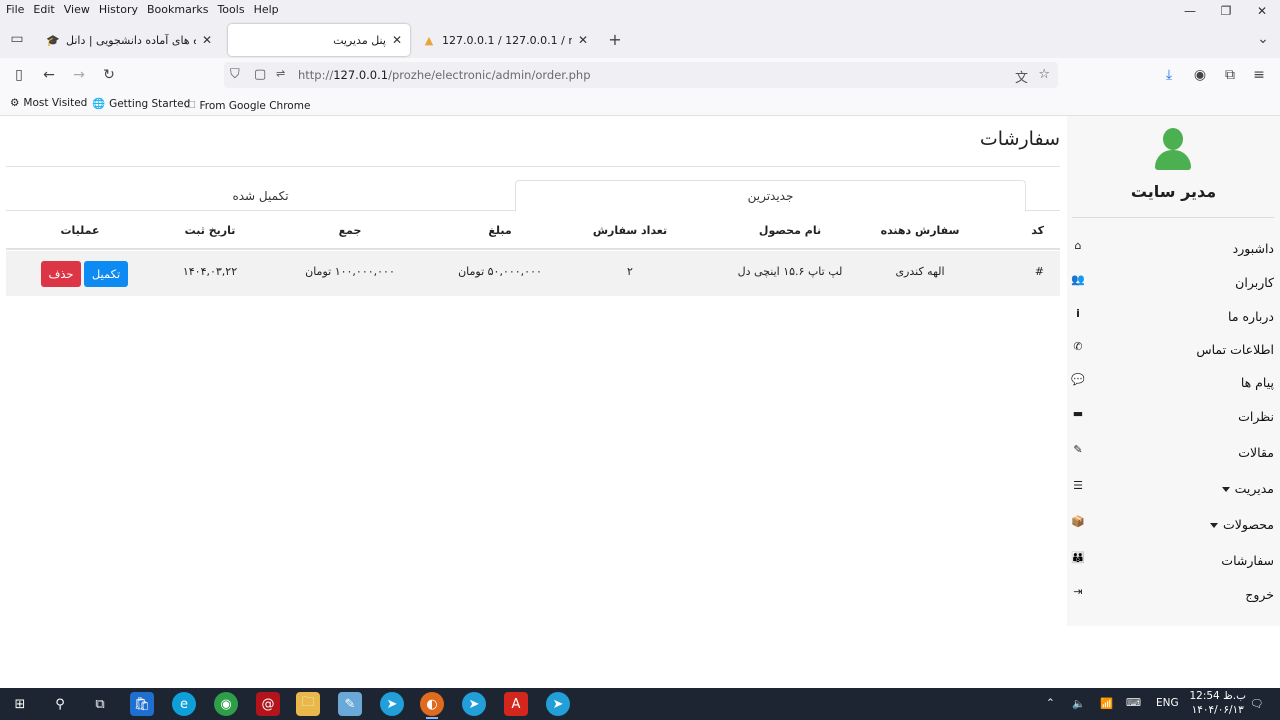  Describe the element at coordinates (1172, 350) in the screenshot. I see `sidebar-item-contact: اطلاعات تماس ✆` at that location.